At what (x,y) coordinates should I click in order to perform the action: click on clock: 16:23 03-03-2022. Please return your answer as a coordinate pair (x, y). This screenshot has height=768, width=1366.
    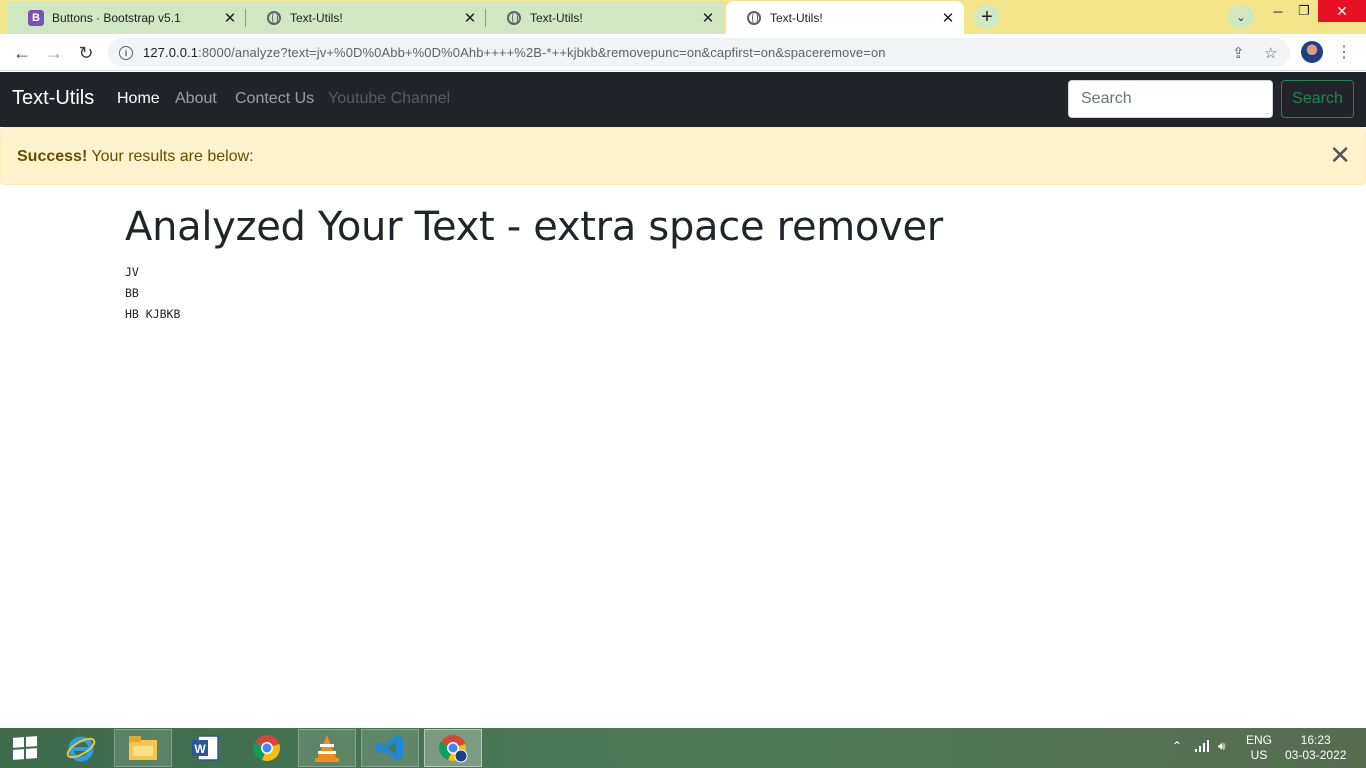
    Looking at the image, I should click on (1315, 748).